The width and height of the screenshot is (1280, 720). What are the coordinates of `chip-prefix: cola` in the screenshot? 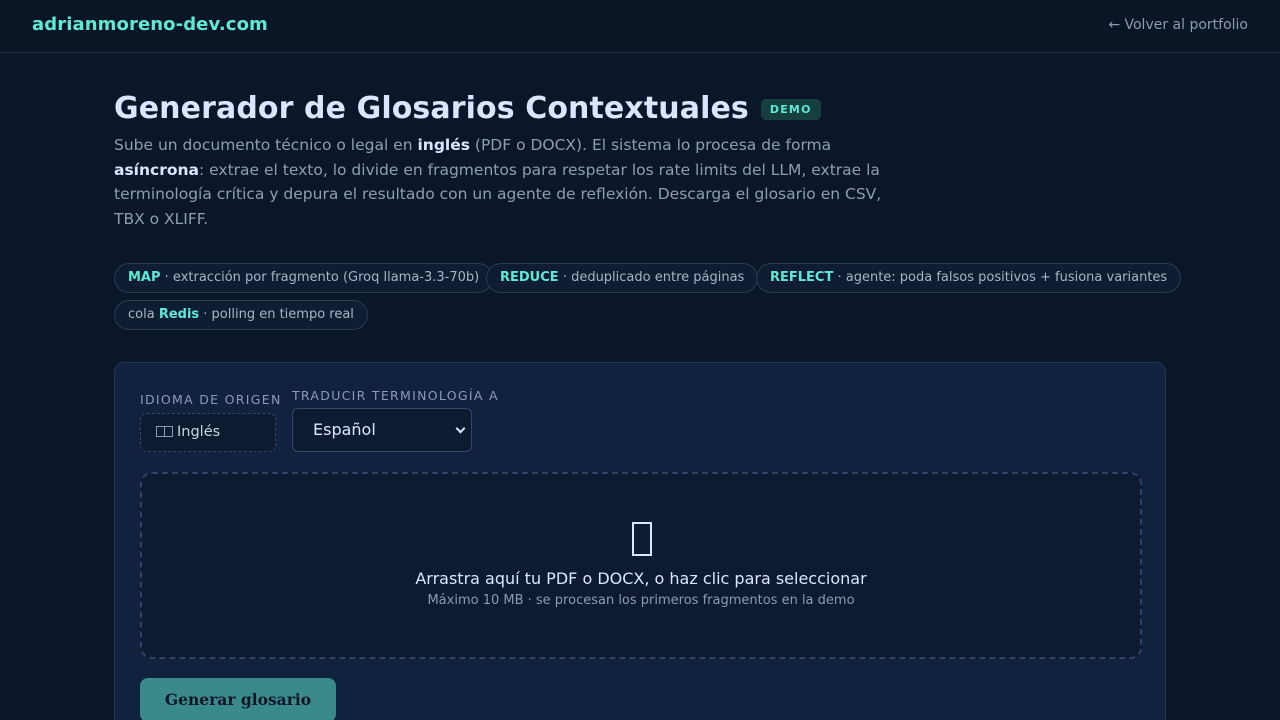 It's located at (143, 314).